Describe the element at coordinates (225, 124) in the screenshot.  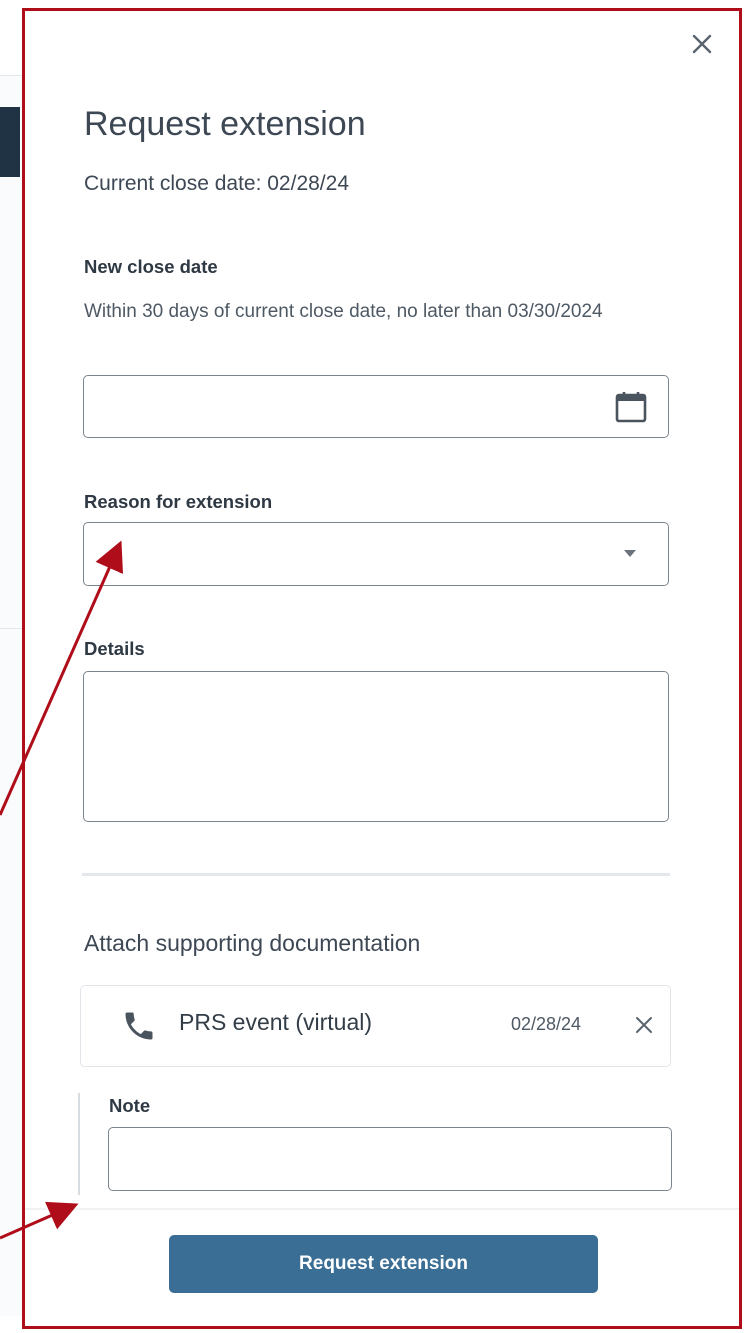
I see `drawer-title: Request extension` at that location.